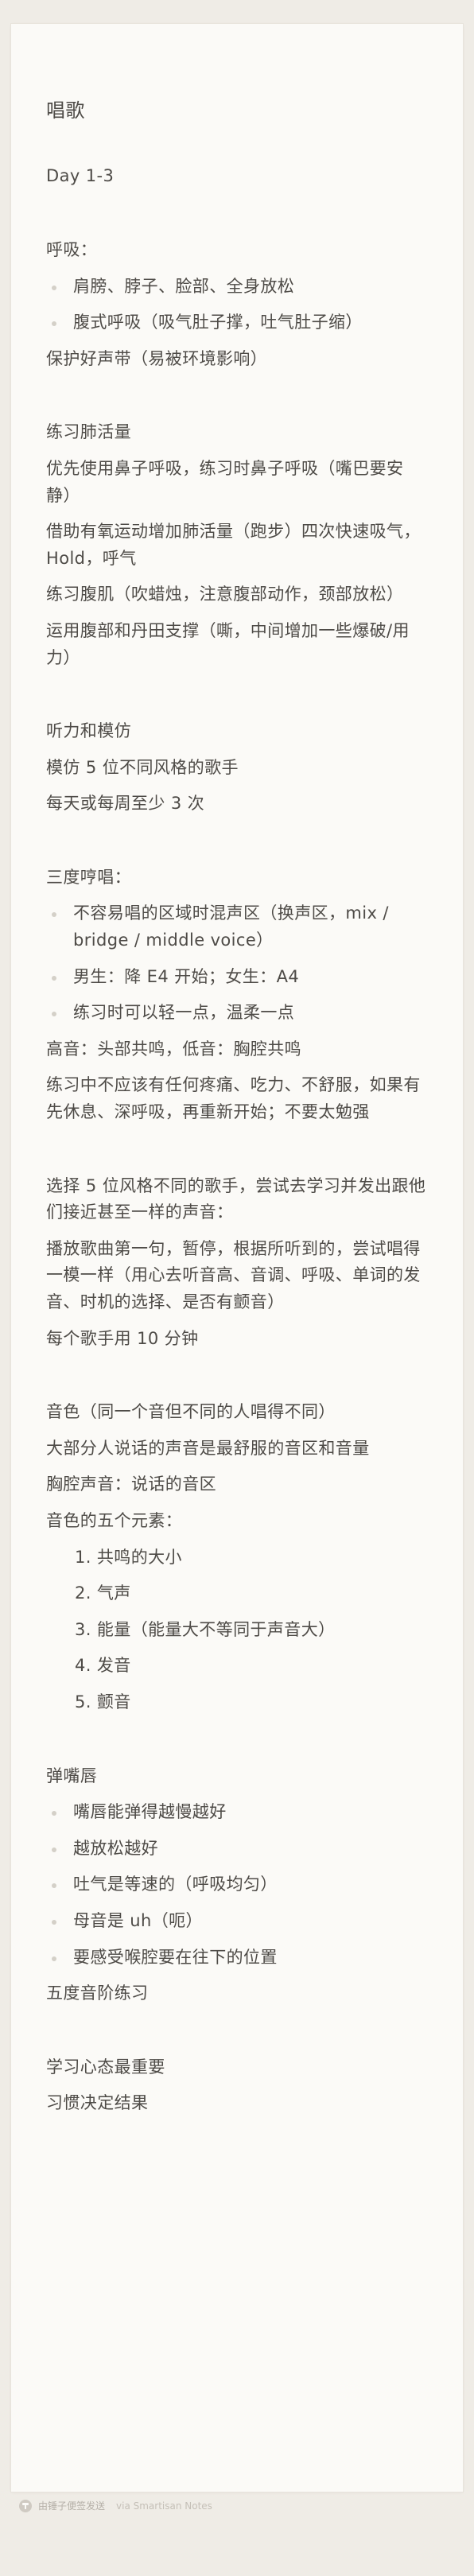 This screenshot has width=474, height=2576. I want to click on list-item: 肩膀、脖子、脸部、全身放松, so click(237, 287).